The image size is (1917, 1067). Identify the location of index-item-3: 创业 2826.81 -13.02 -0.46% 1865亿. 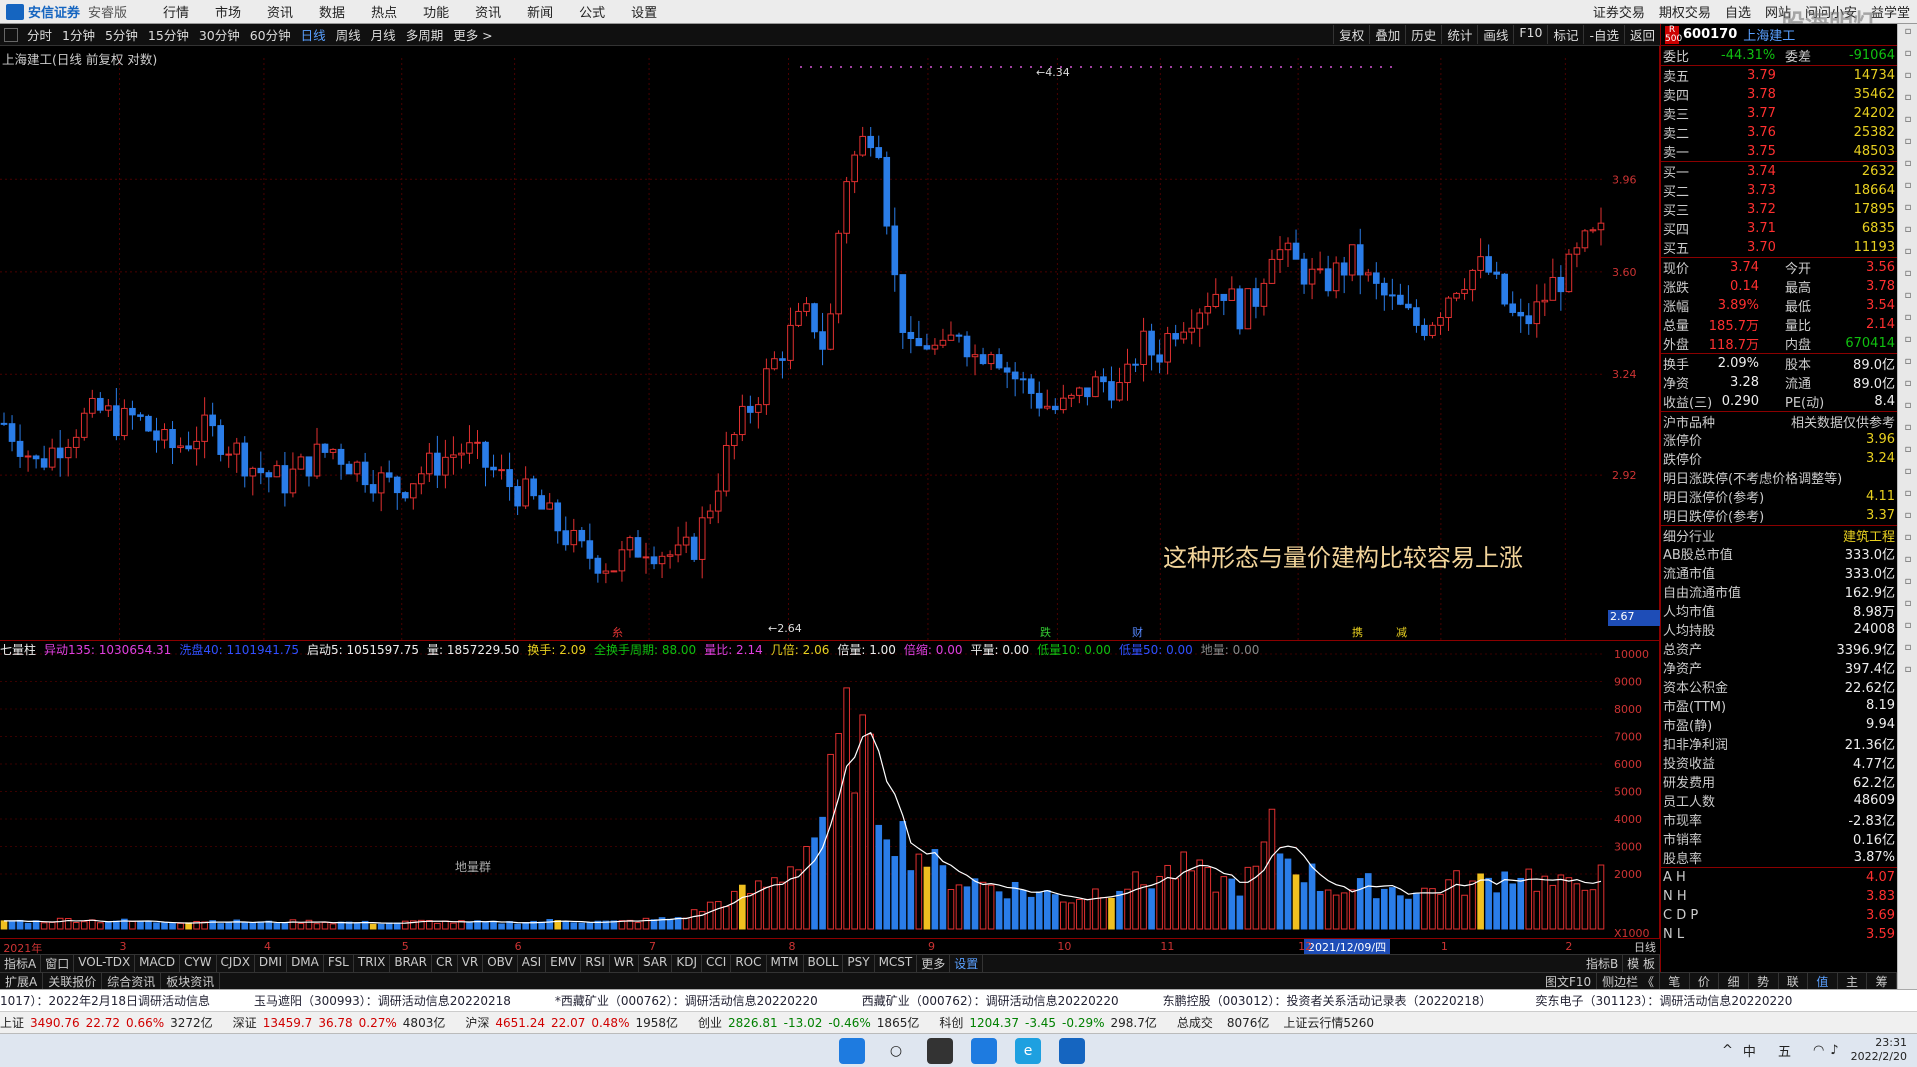
(811, 1022).